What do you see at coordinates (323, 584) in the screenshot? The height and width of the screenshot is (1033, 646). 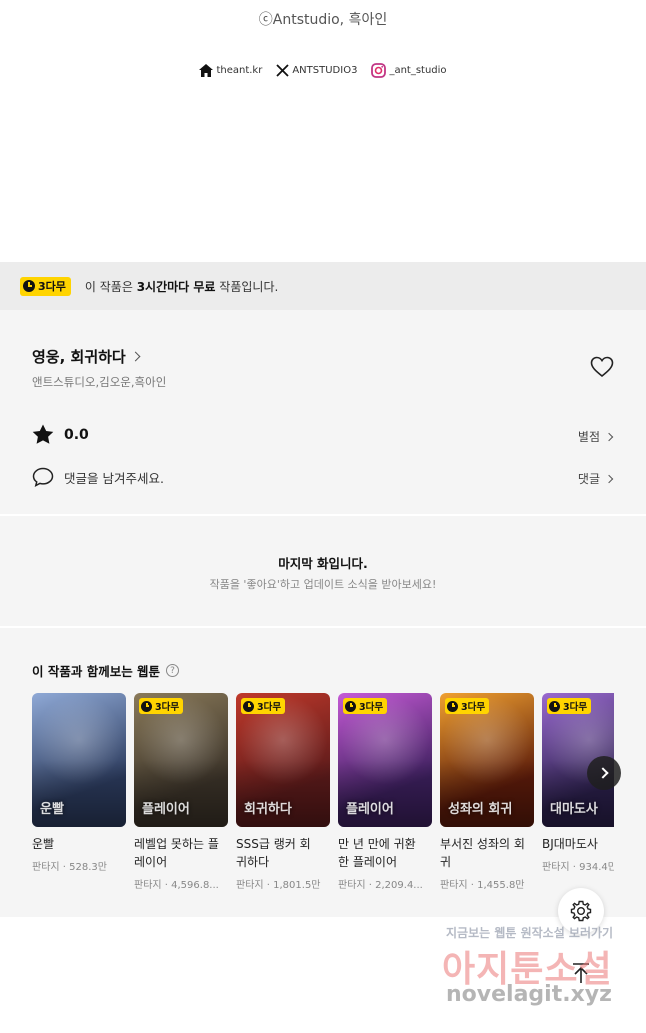 I see `last-episode-subtitle: 작품을 '좋아요'하고 업데이트 소식을 받아보세요!` at bounding box center [323, 584].